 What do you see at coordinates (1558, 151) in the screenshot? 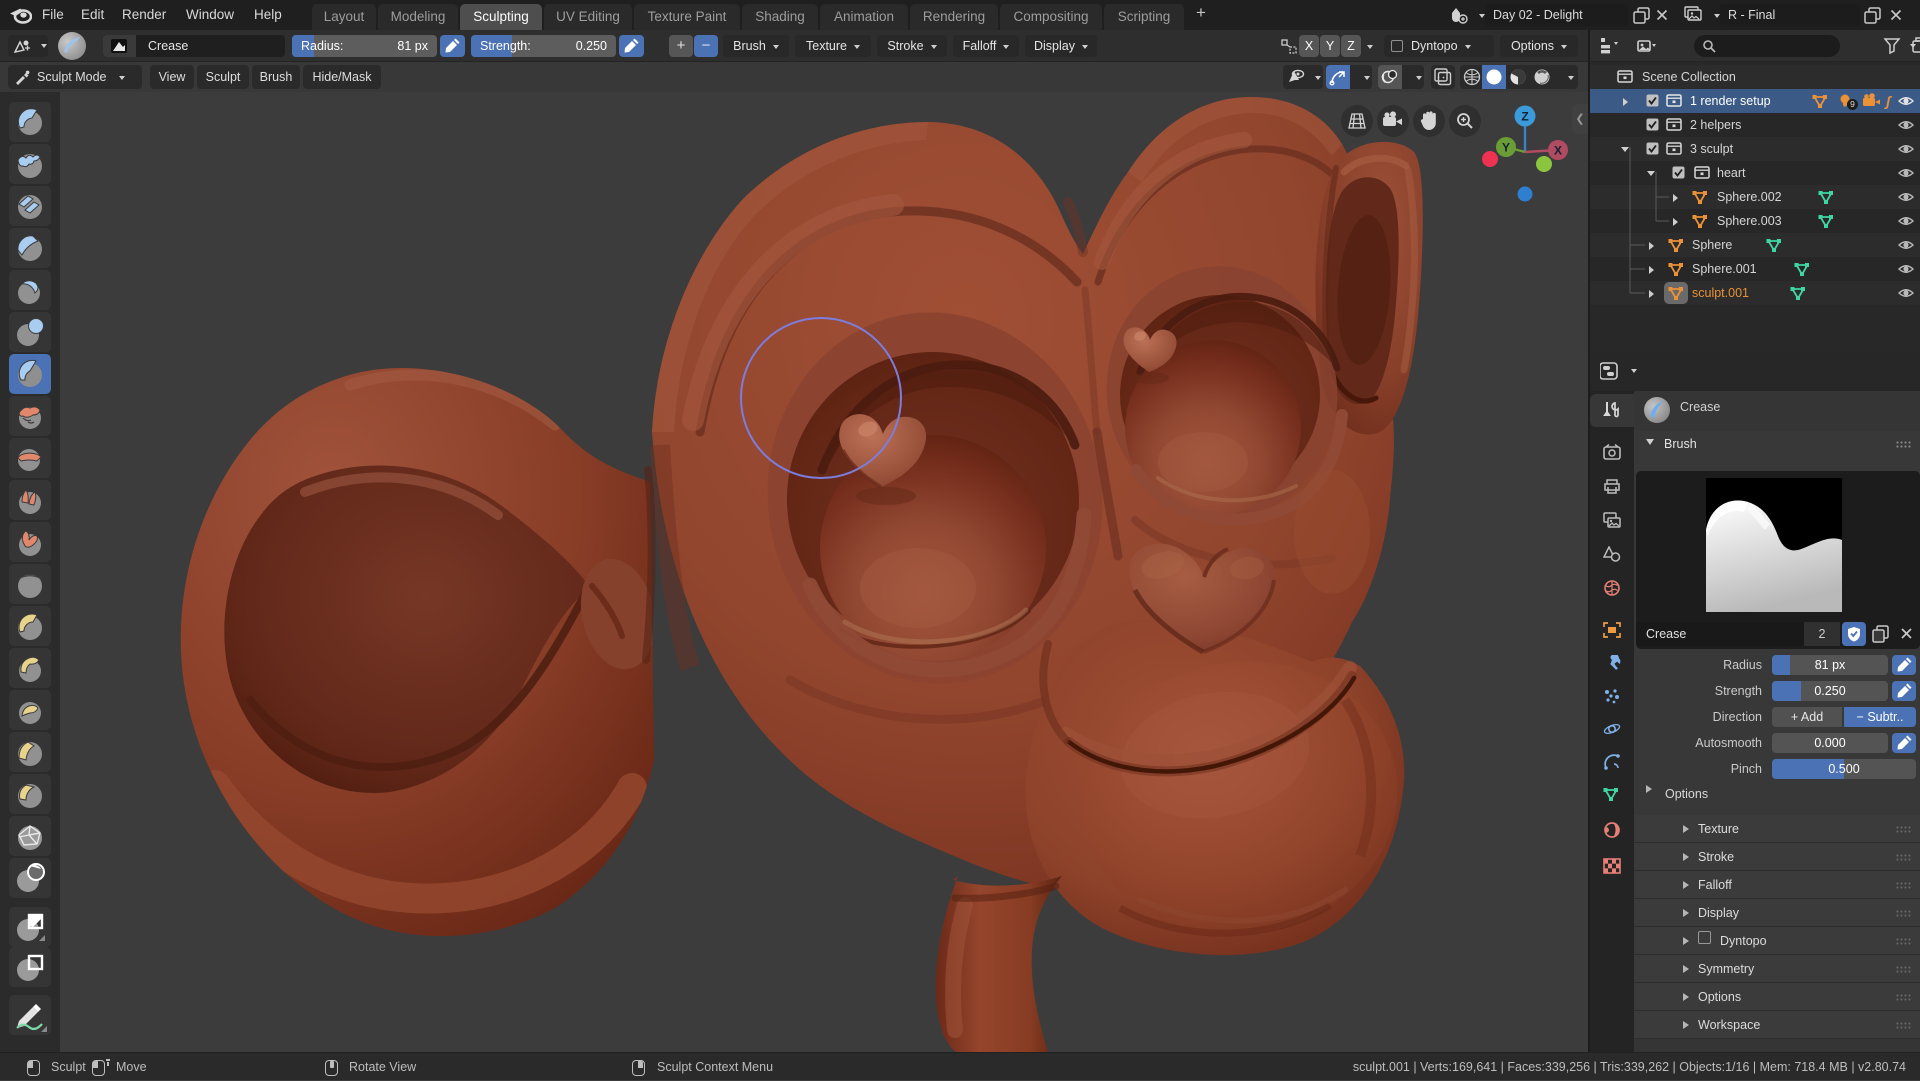
I see `svg-text: X` at bounding box center [1558, 151].